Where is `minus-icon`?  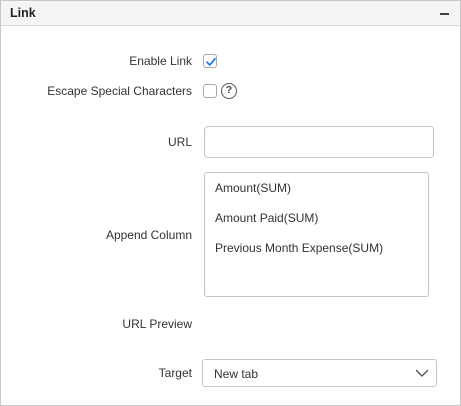 minus-icon is located at coordinates (445, 14).